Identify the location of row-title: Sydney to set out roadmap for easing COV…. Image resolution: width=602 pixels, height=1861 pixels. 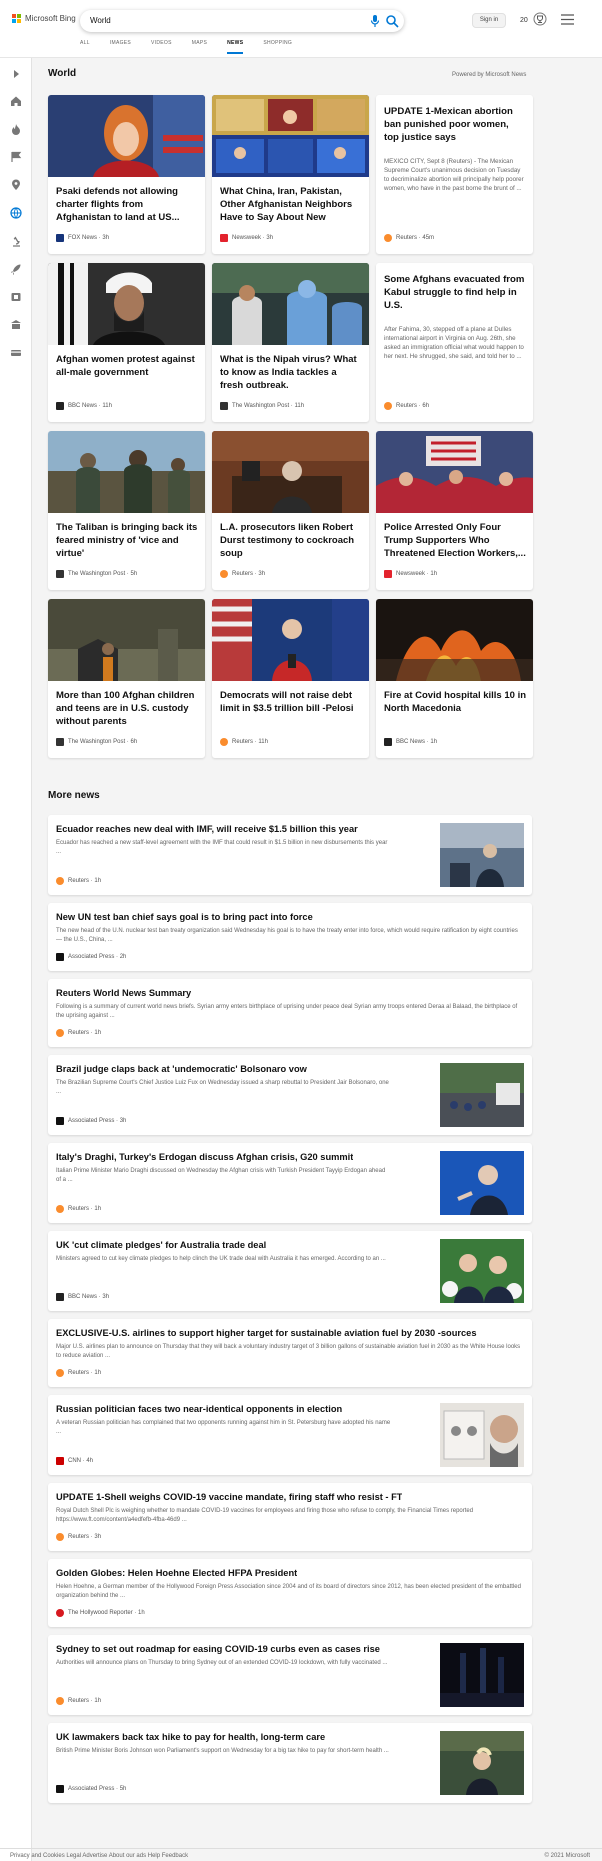
(218, 1649).